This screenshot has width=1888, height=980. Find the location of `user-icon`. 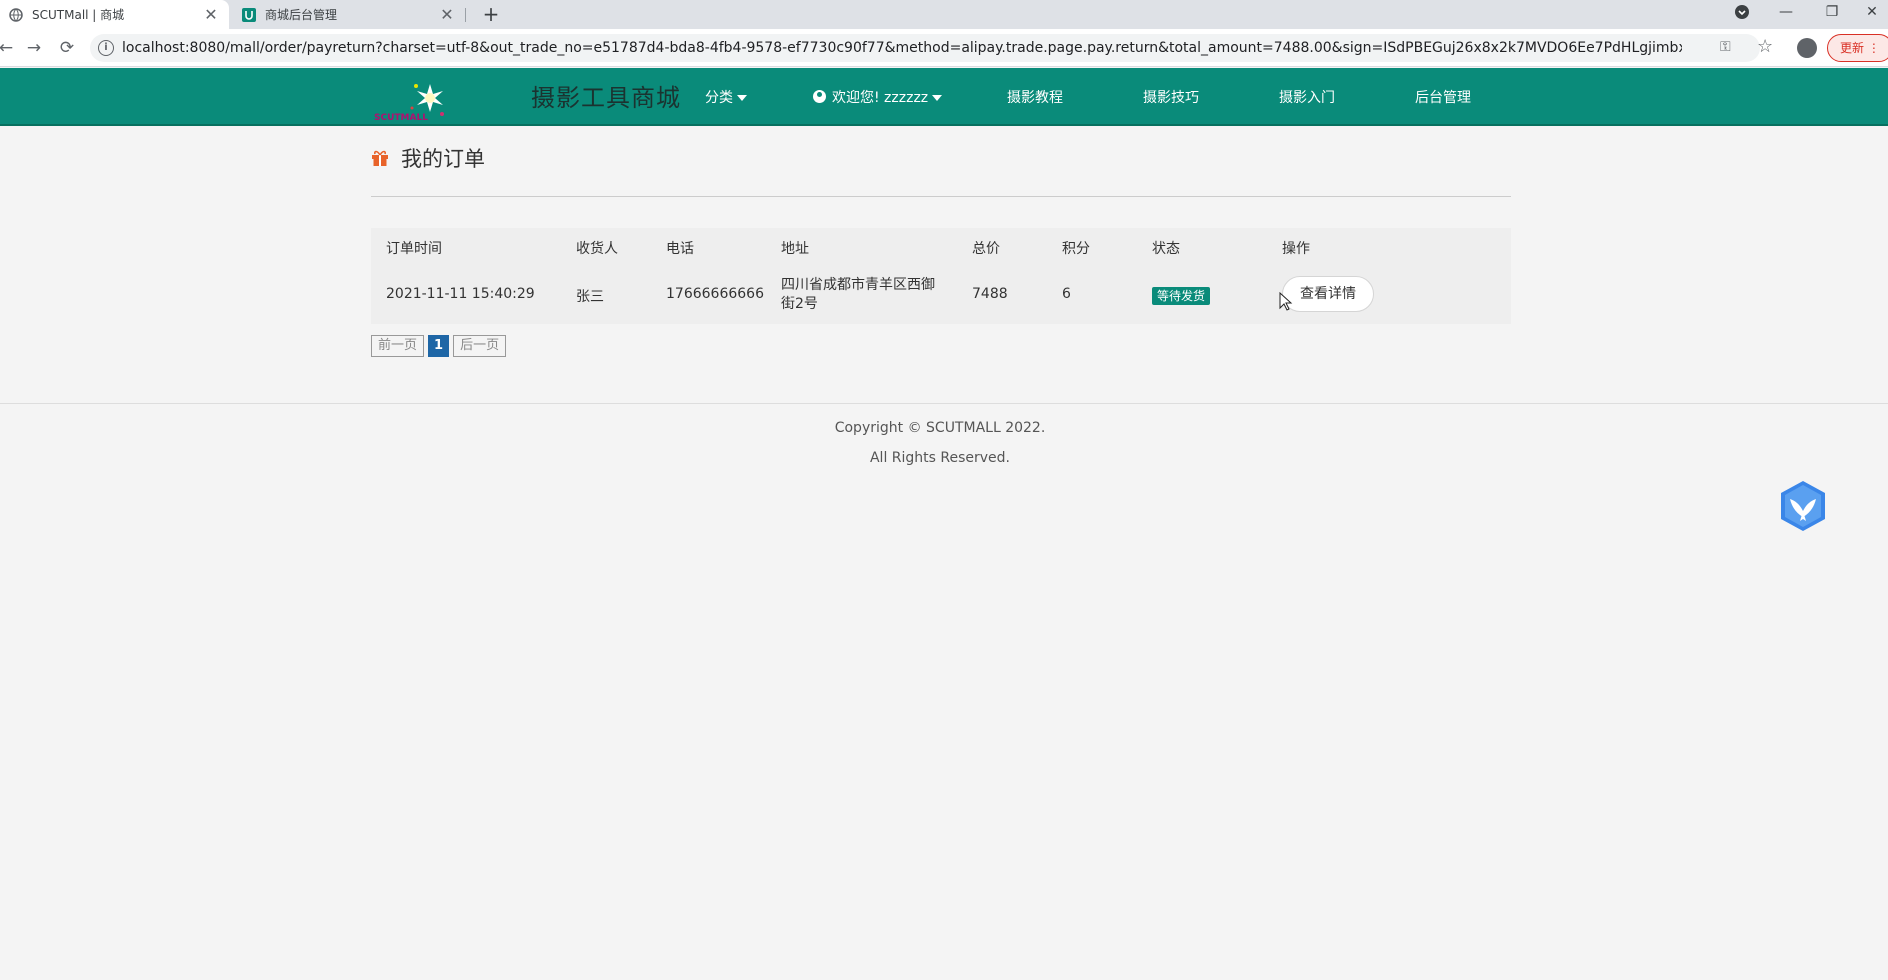

user-icon is located at coordinates (819, 96).